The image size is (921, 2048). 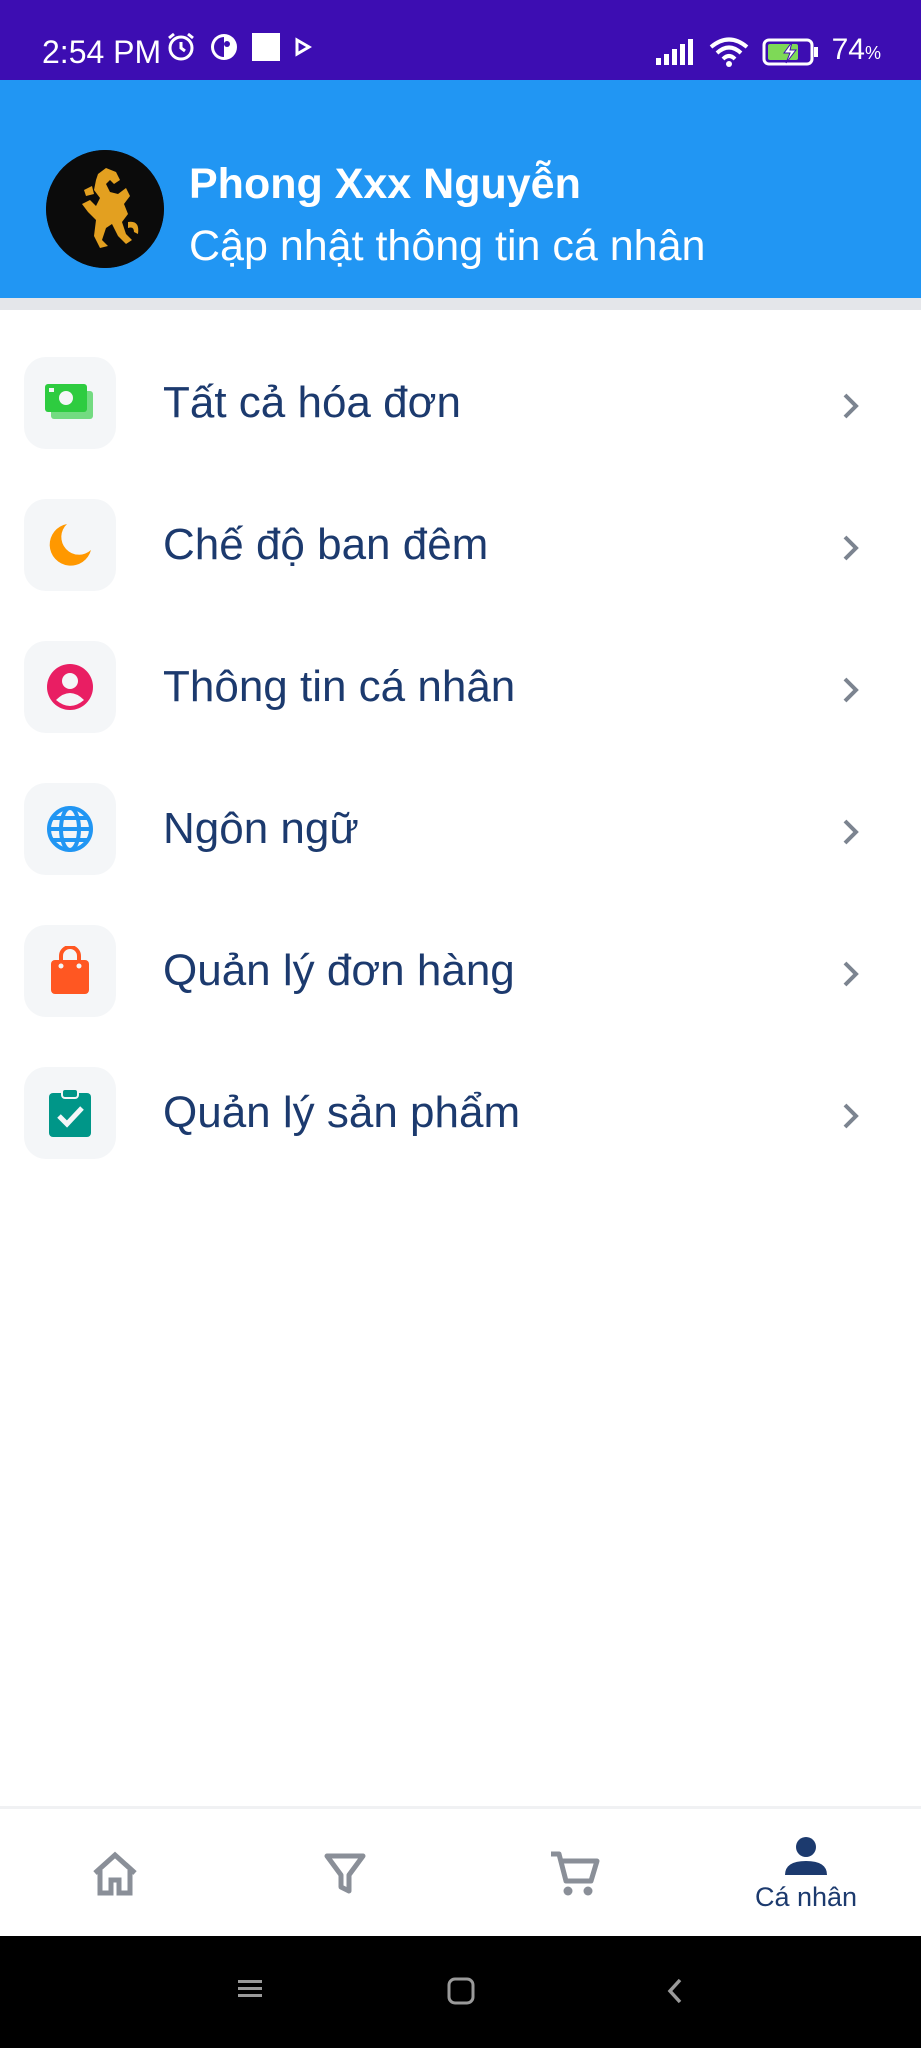 I want to click on nav-tab-home, so click(x=115, y=1874).